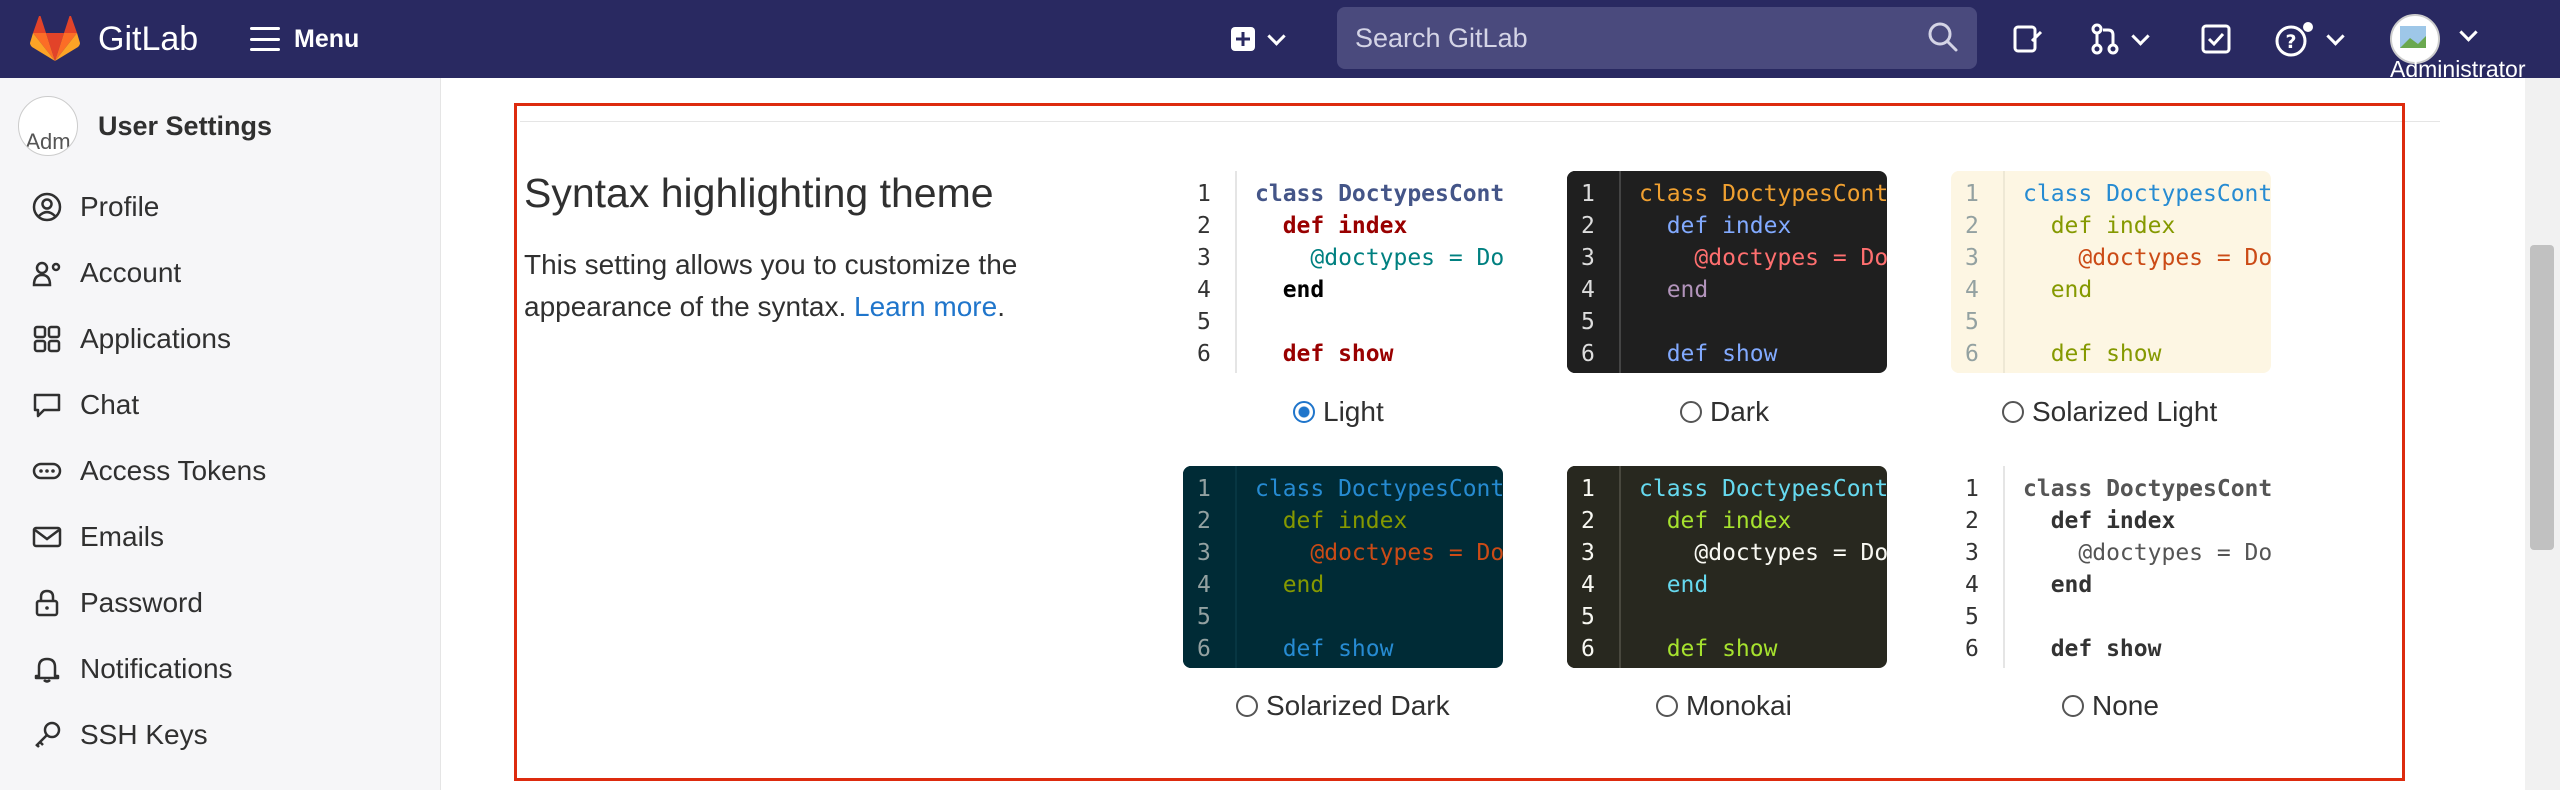 This screenshot has height=790, width=2560. Describe the element at coordinates (47, 405) in the screenshot. I see `chat-icon` at that location.